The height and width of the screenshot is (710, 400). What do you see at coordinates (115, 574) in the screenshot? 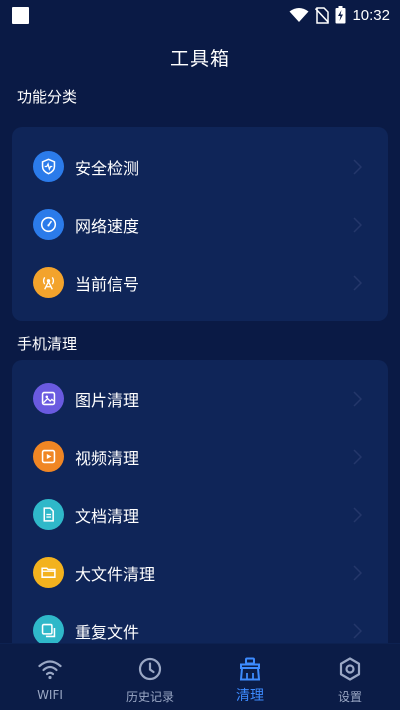
I see `row-label: 大文件清理` at bounding box center [115, 574].